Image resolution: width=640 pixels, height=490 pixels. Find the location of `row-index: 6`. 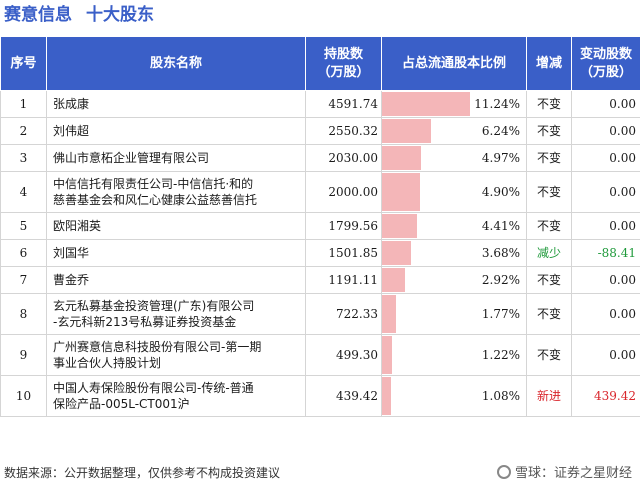

row-index: 6 is located at coordinates (23, 253).